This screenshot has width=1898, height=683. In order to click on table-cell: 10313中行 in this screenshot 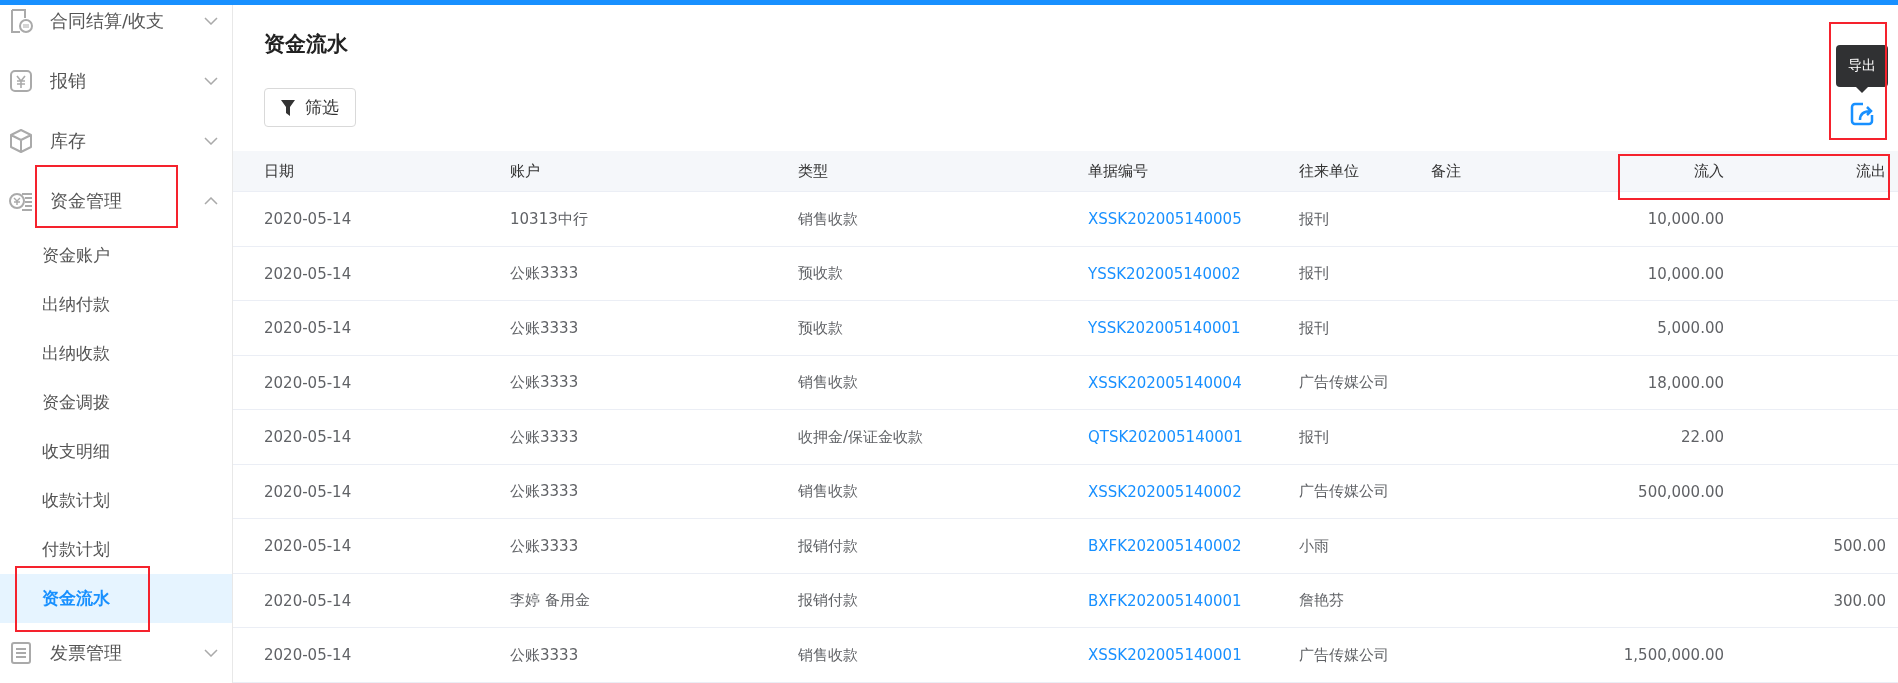, I will do `click(549, 219)`.